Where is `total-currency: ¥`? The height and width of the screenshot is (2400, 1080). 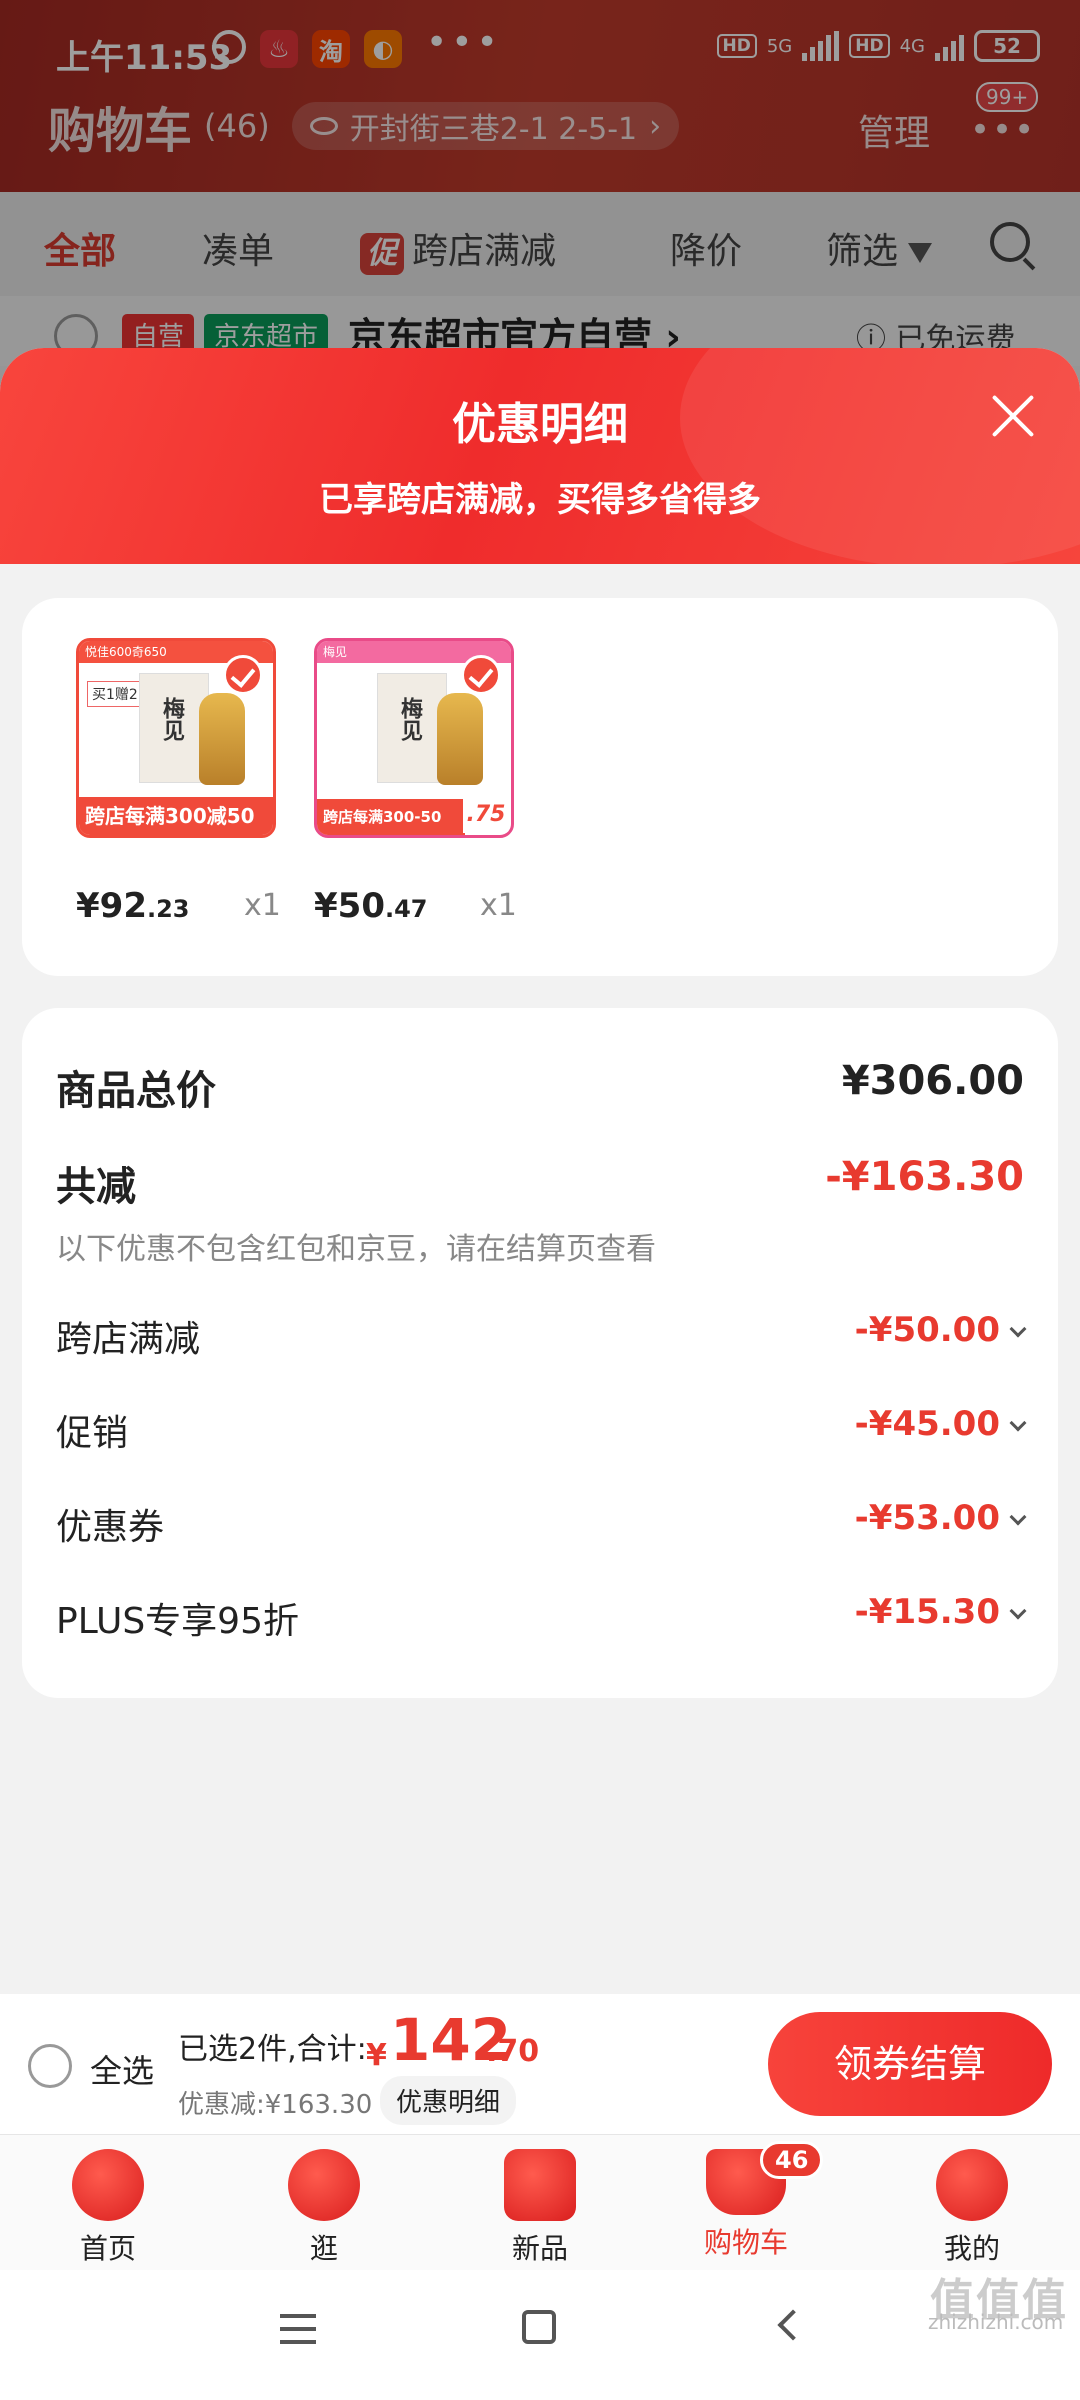 total-currency: ¥ is located at coordinates (376, 2055).